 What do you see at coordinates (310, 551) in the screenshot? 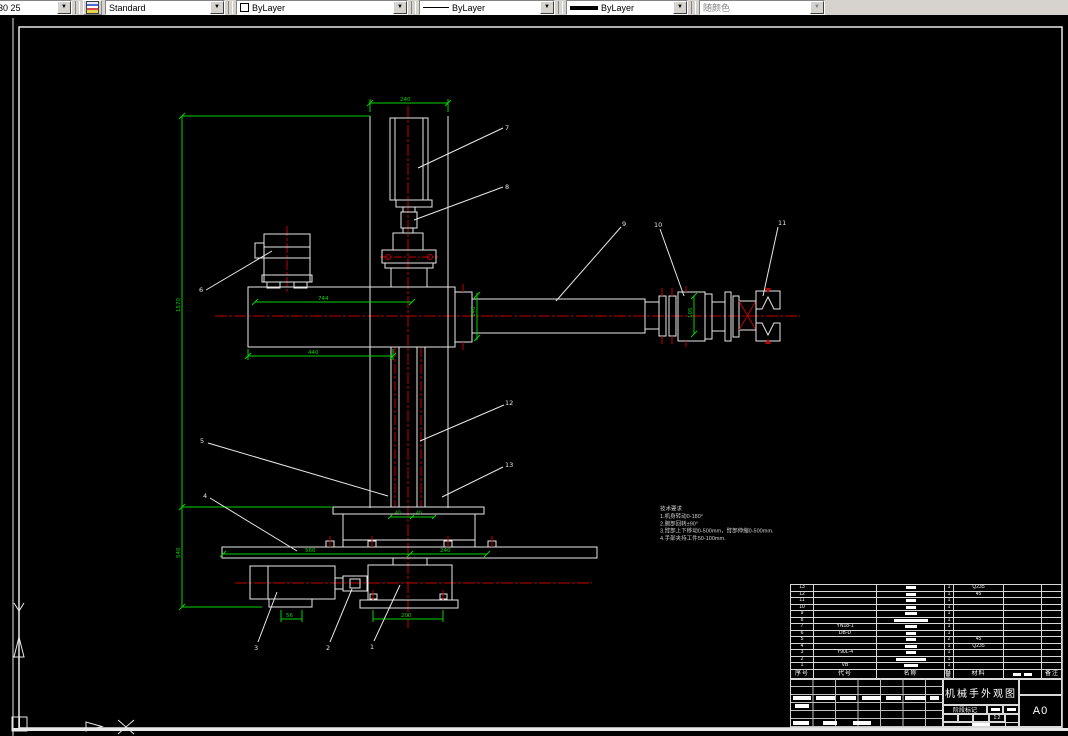
I see `dim-plate-left: 560` at bounding box center [310, 551].